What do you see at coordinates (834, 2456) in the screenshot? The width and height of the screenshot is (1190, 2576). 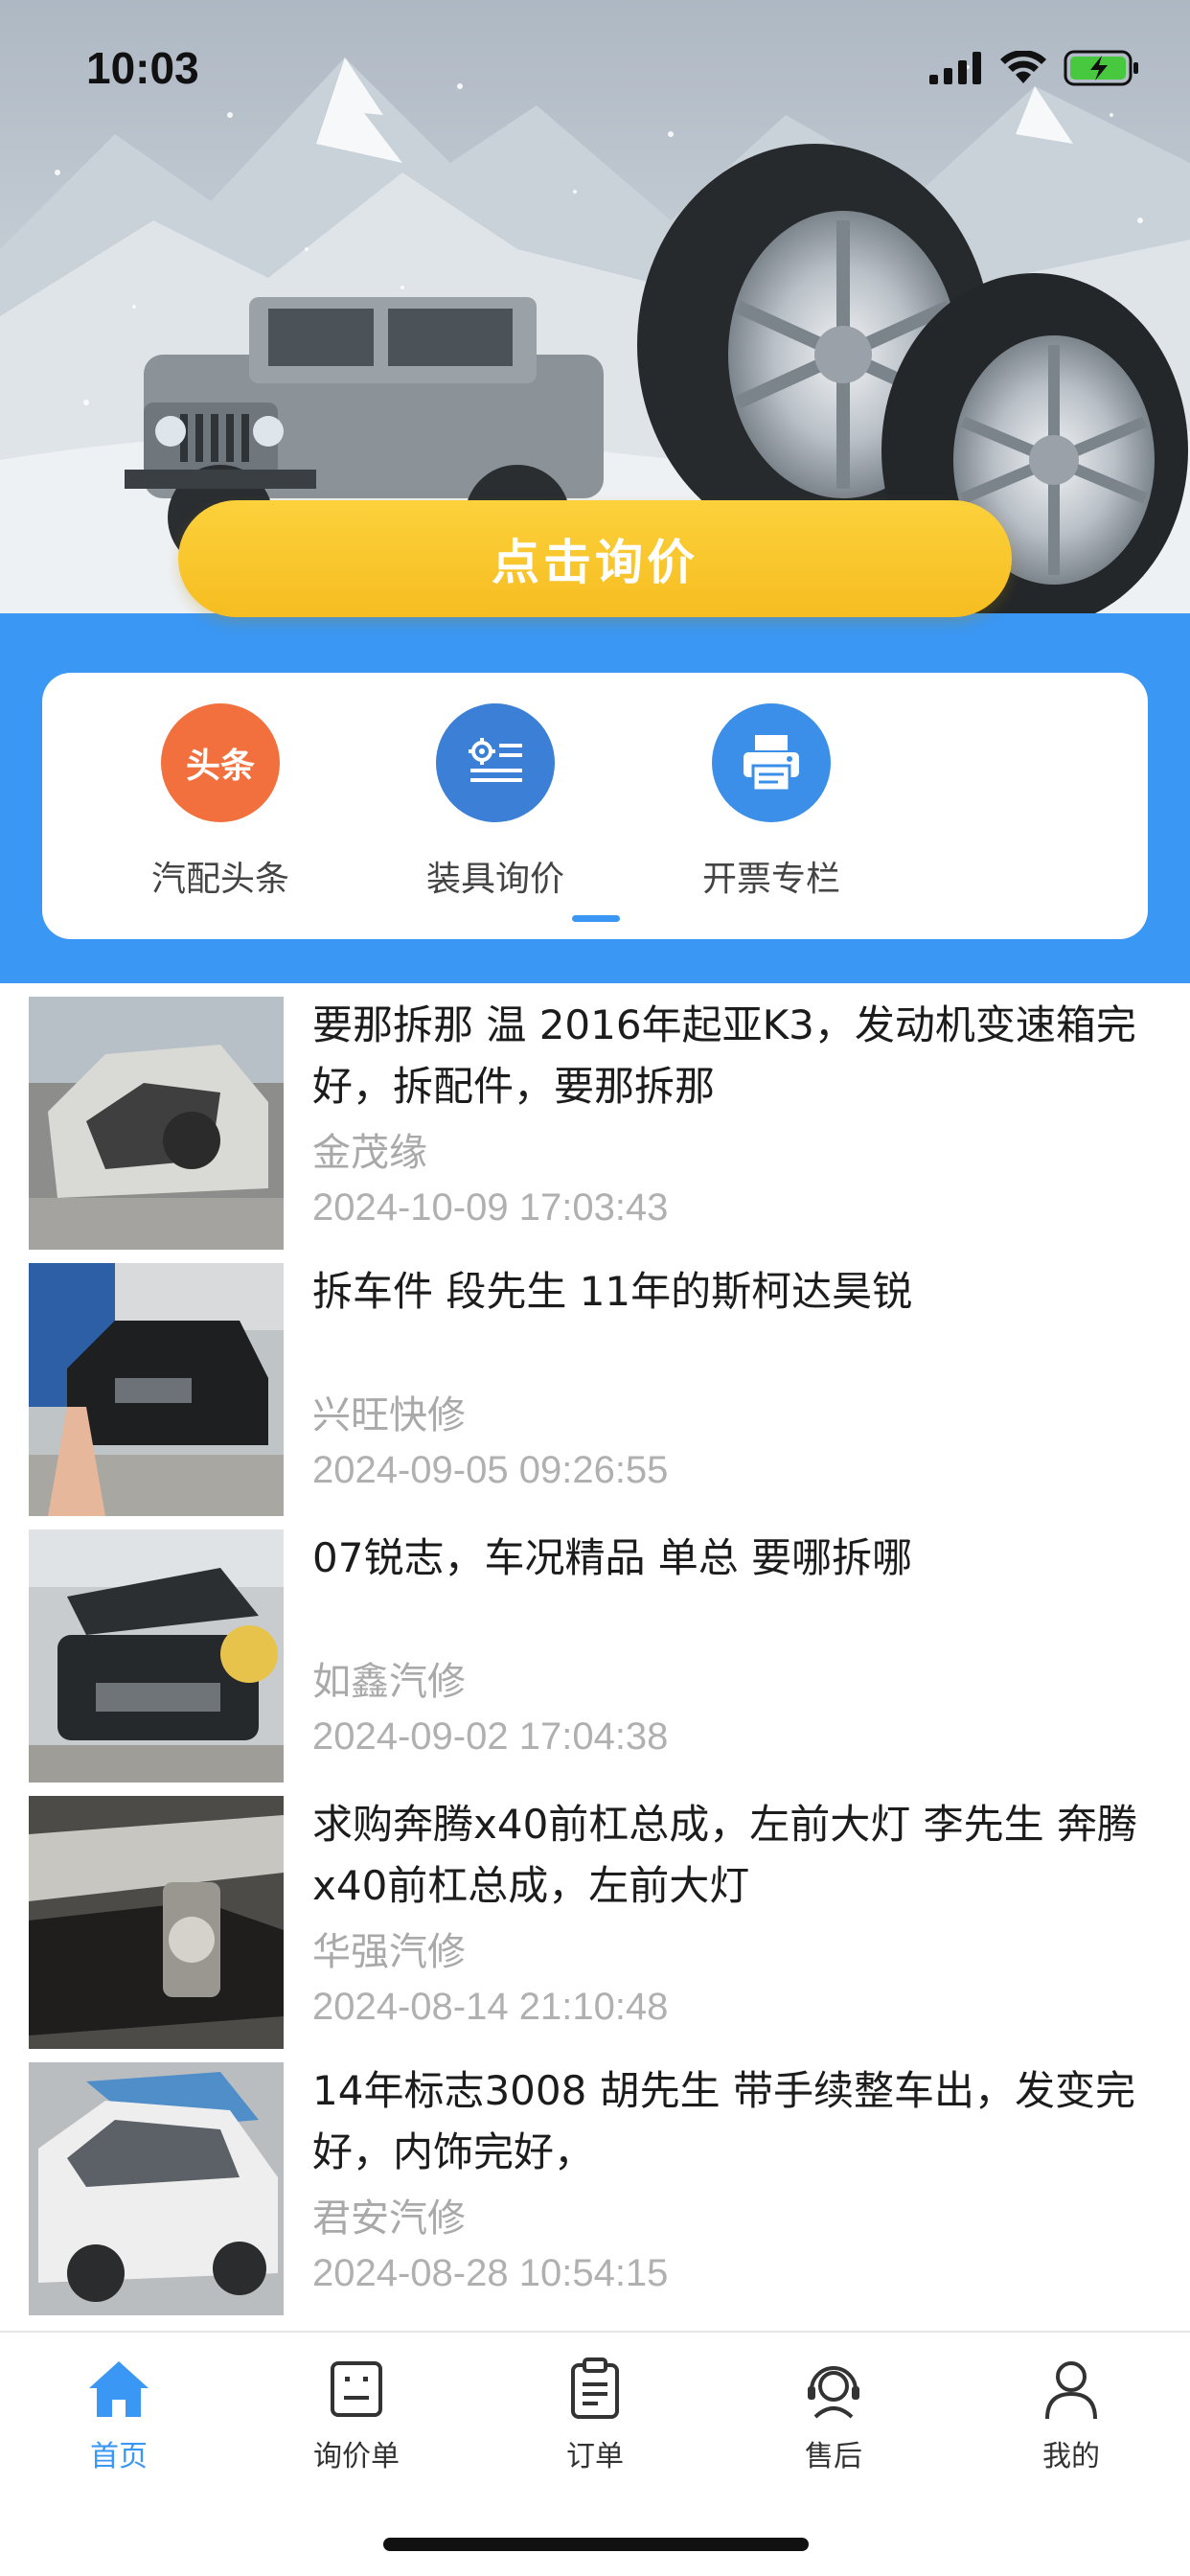 I see `tab-label: 售后` at bounding box center [834, 2456].